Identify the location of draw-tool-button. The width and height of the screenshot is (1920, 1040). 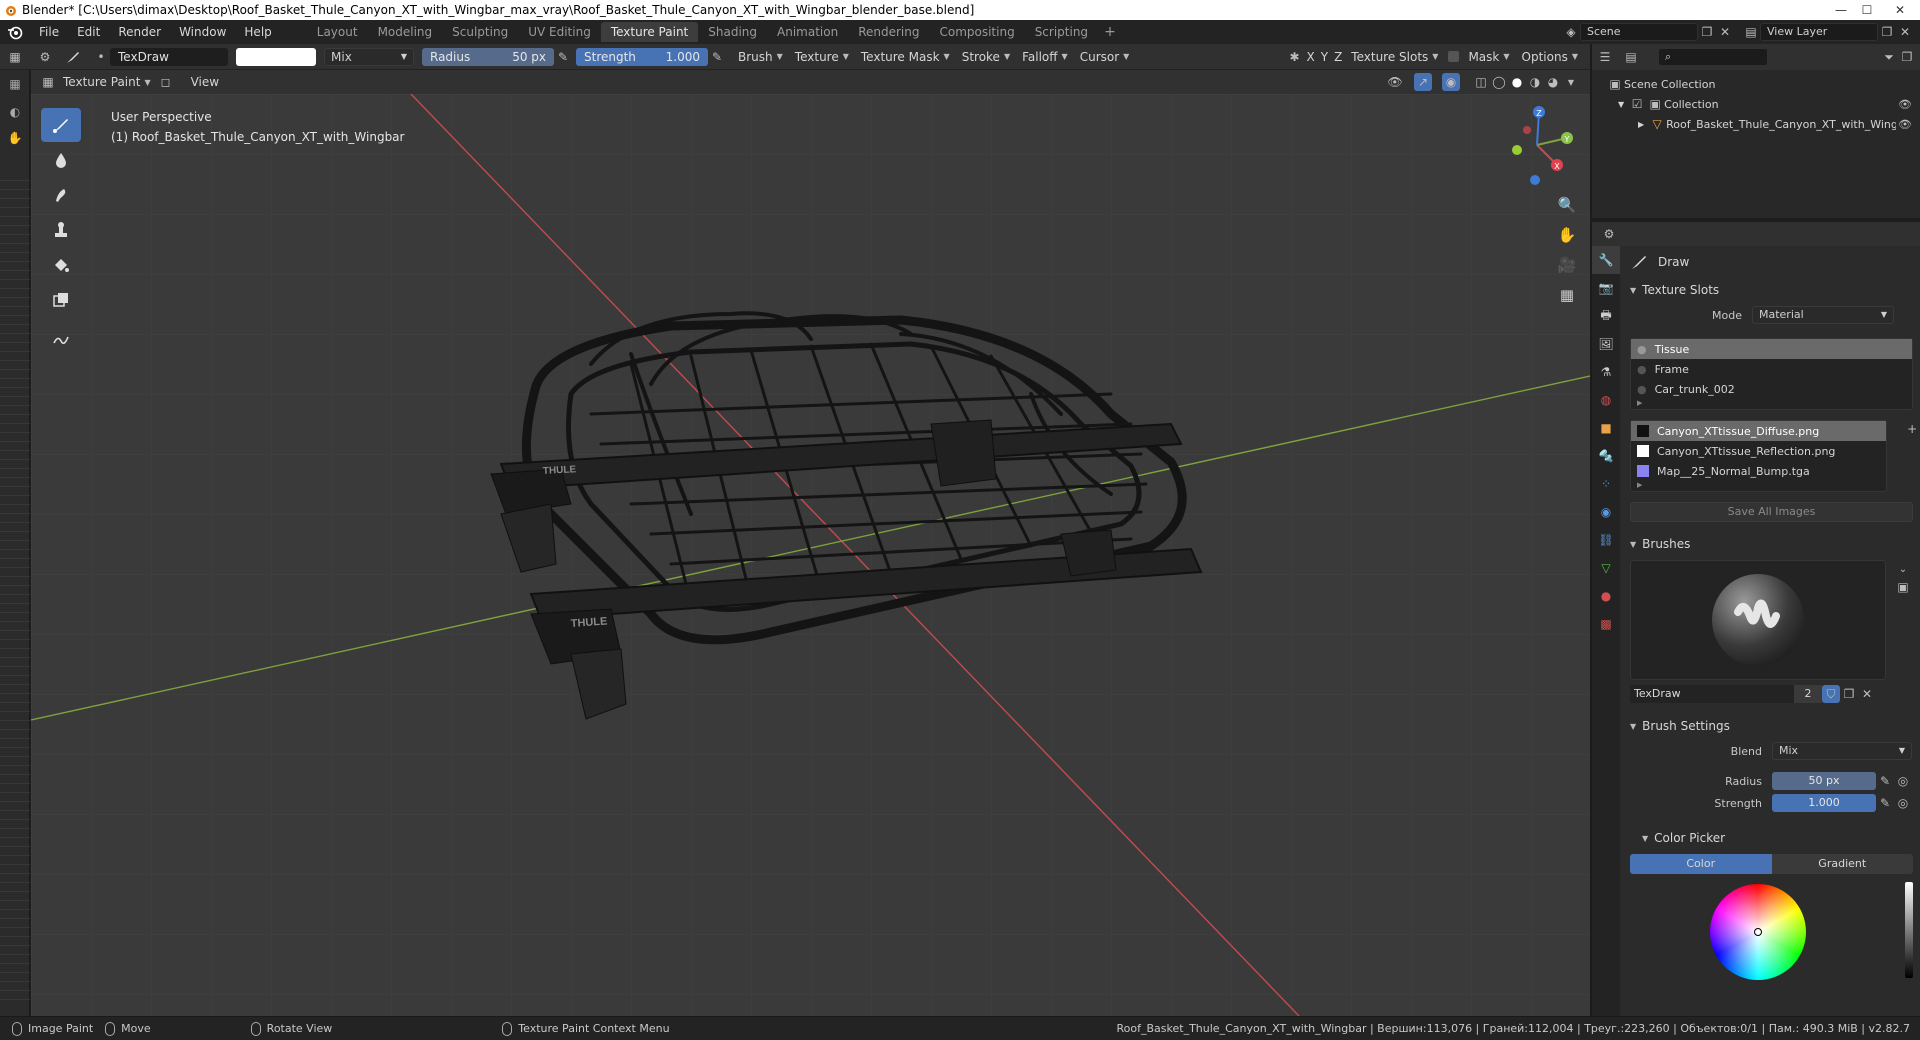
(61, 125).